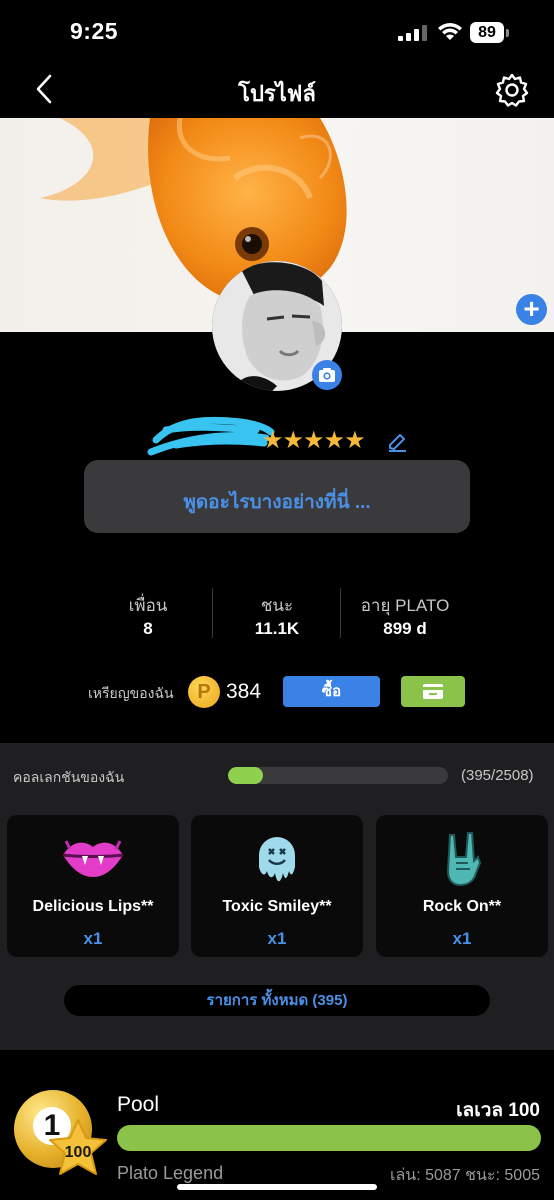  Describe the element at coordinates (277, 628) in the screenshot. I see `stat-wins-value: 11.1K` at that location.